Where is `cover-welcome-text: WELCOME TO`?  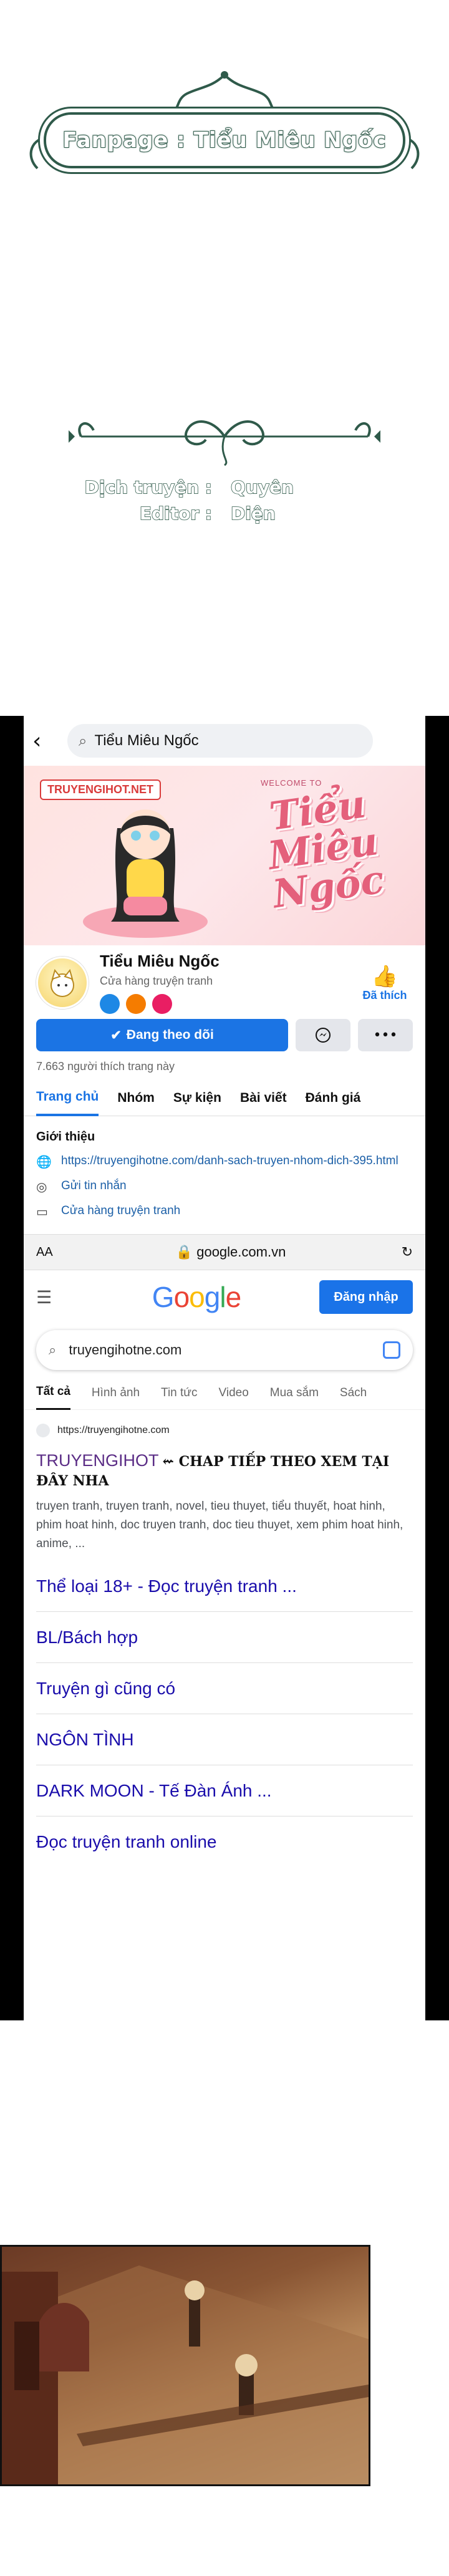
cover-welcome-text: WELCOME TO is located at coordinates (291, 783).